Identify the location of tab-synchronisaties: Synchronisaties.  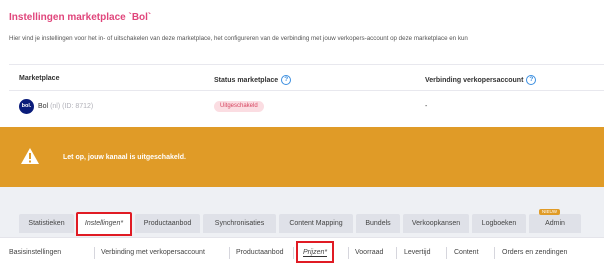
(239, 223).